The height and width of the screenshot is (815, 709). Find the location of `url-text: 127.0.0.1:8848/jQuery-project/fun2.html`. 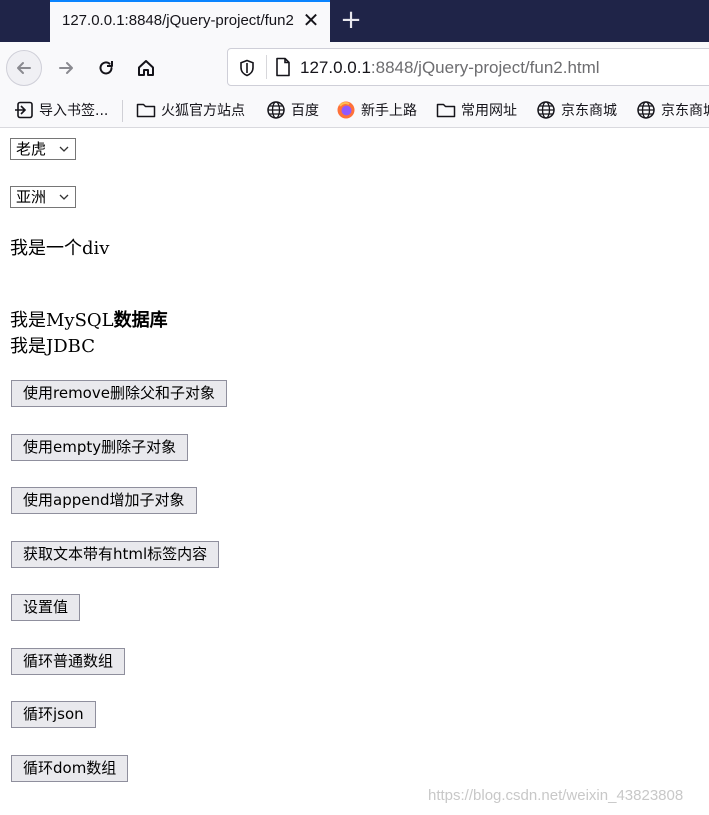

url-text: 127.0.0.1:8848/jQuery-project/fun2.html is located at coordinates (450, 68).